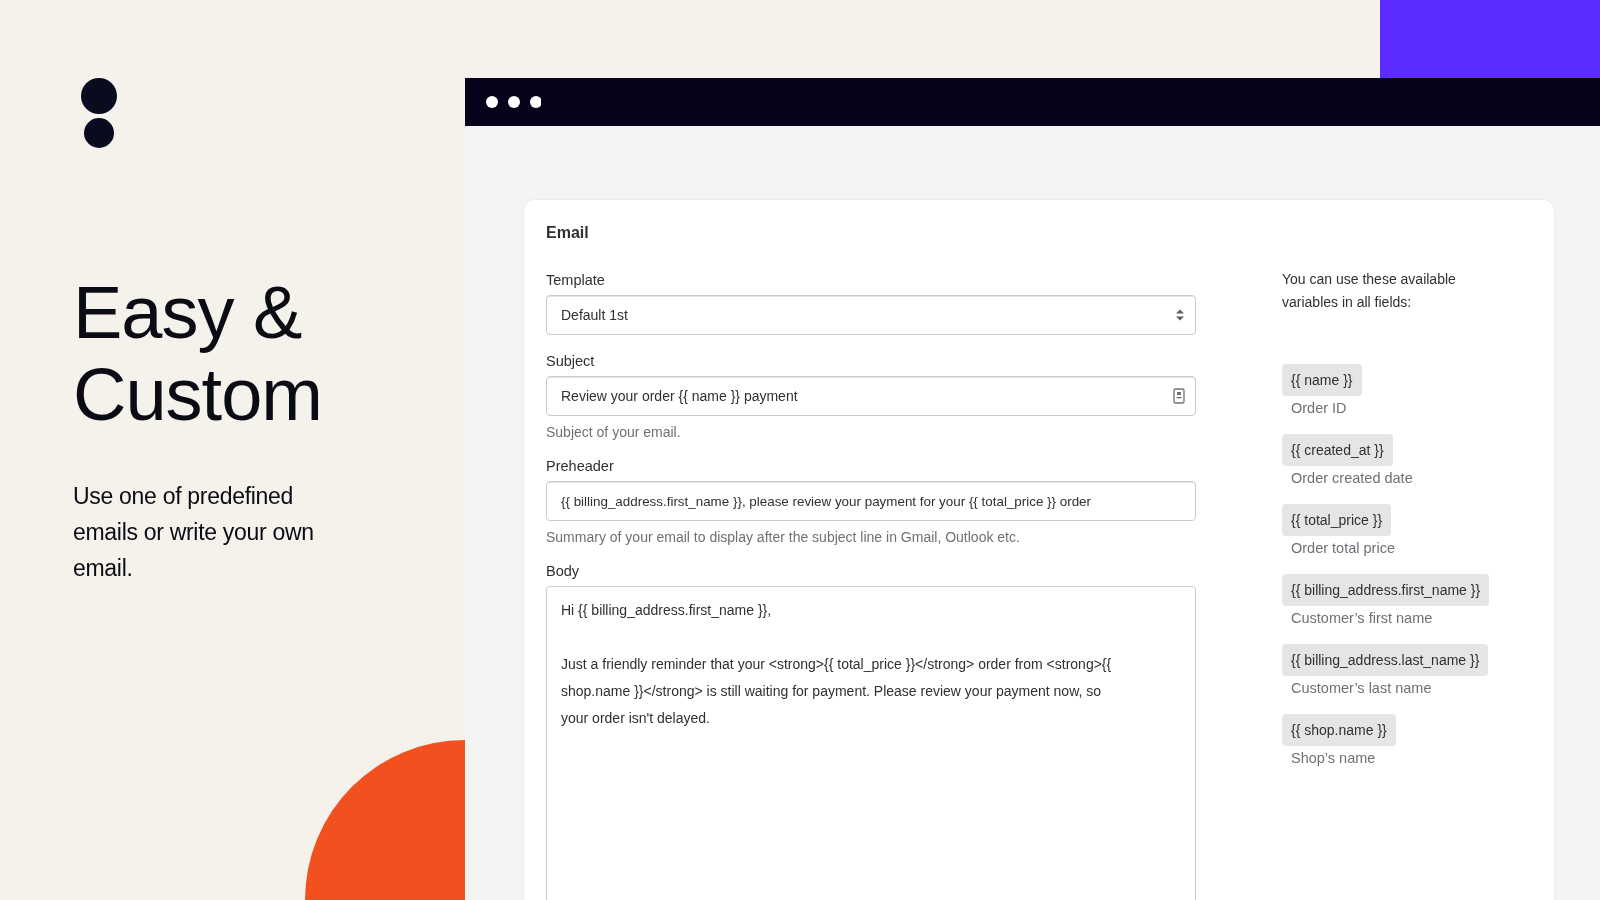  Describe the element at coordinates (871, 315) in the screenshot. I see `template-select: Default 1st` at that location.